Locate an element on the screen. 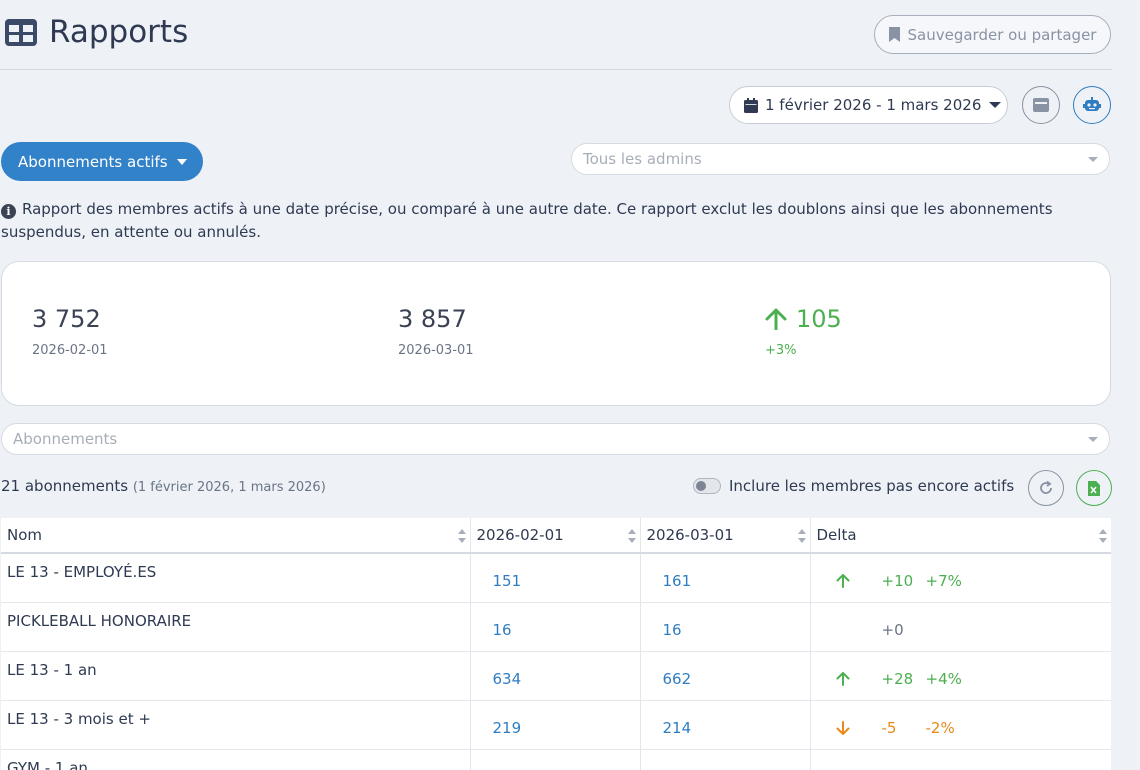 The image size is (1140, 770). row-delta-pct: +7% is located at coordinates (943, 580).